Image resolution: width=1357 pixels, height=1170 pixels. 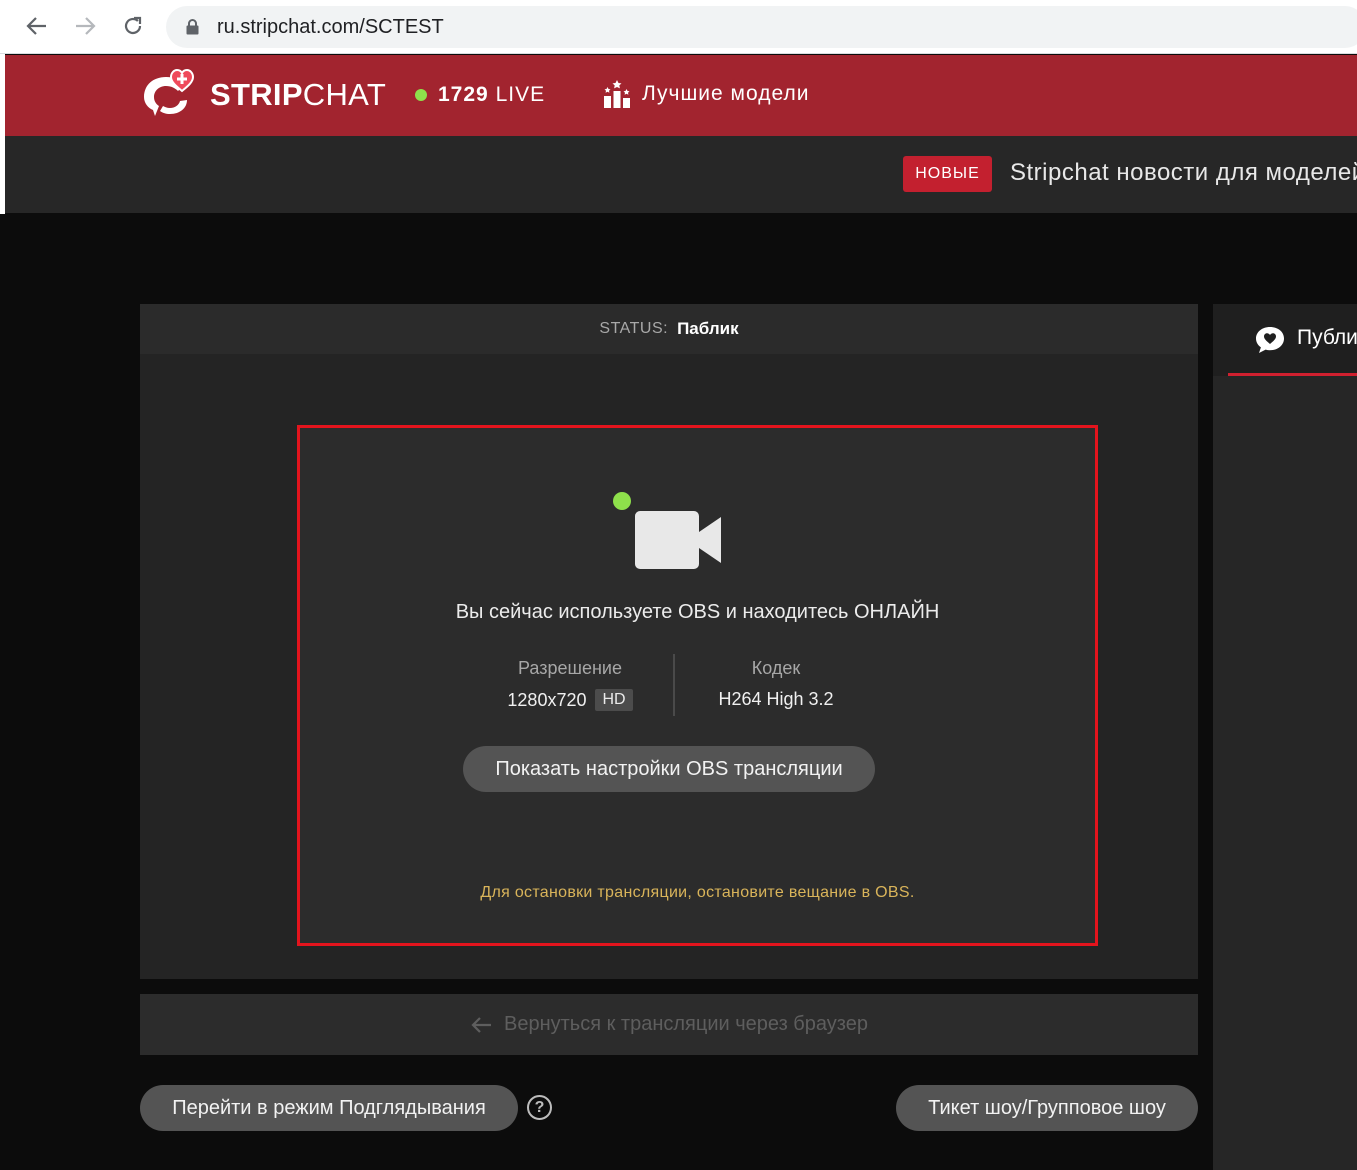 I want to click on url-text: ru.stripchat.com/SCTEST, so click(x=330, y=27).